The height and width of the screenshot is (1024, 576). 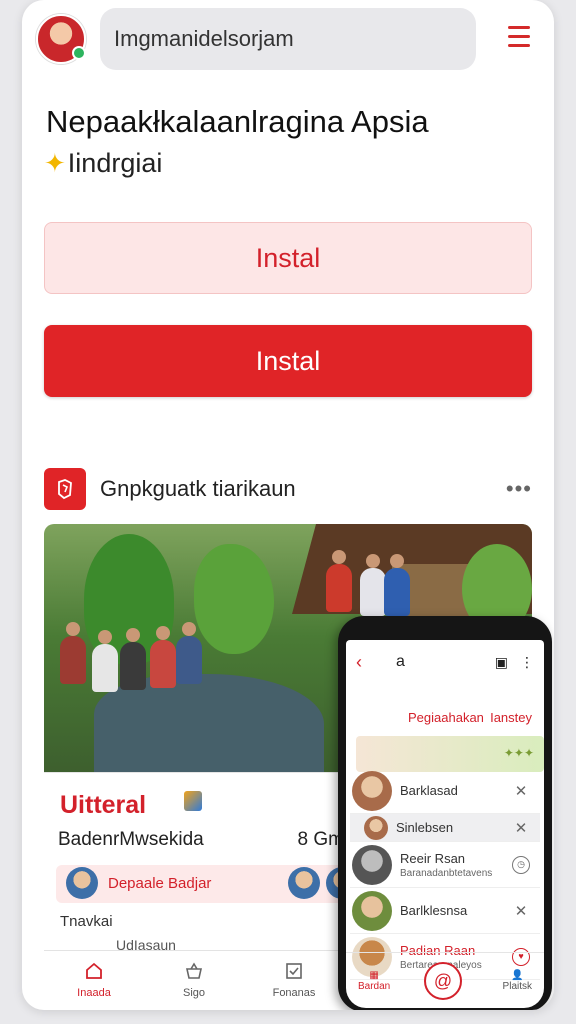 I want to click on nav-home: Inaada, so click(x=94, y=980).